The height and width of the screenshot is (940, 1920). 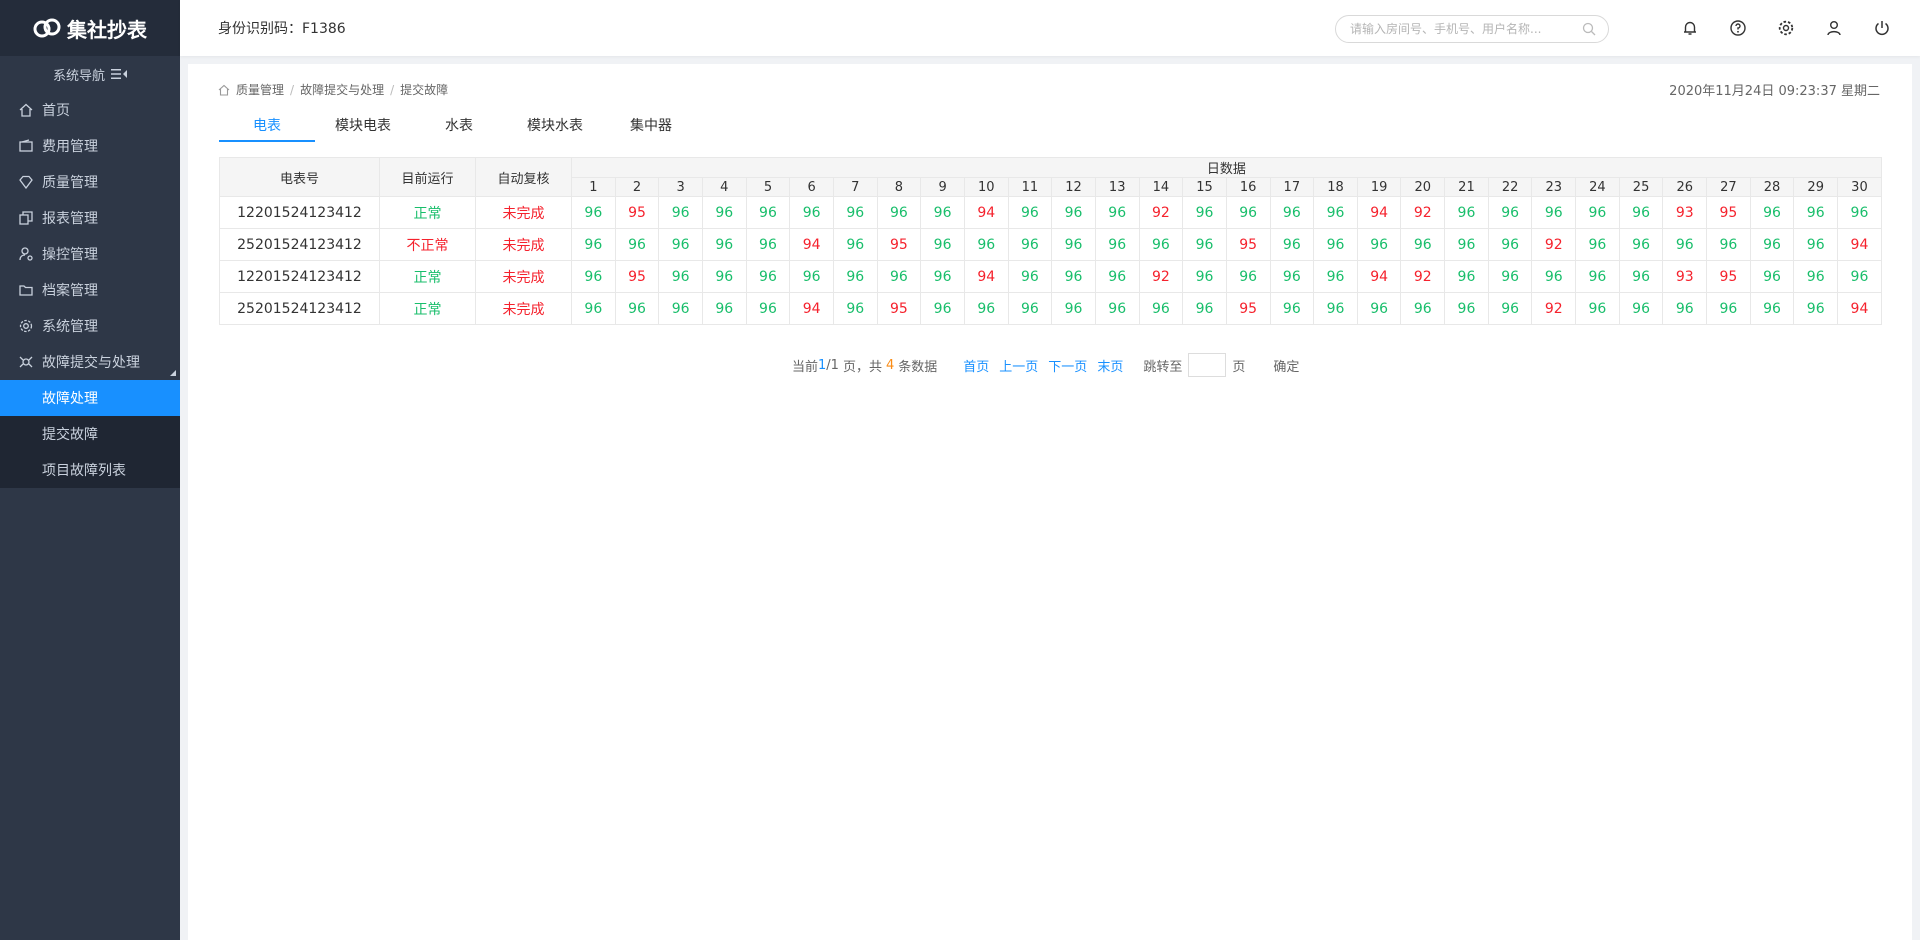 What do you see at coordinates (363, 127) in the screenshot?
I see `tab-module-electric-meter: 模块电表` at bounding box center [363, 127].